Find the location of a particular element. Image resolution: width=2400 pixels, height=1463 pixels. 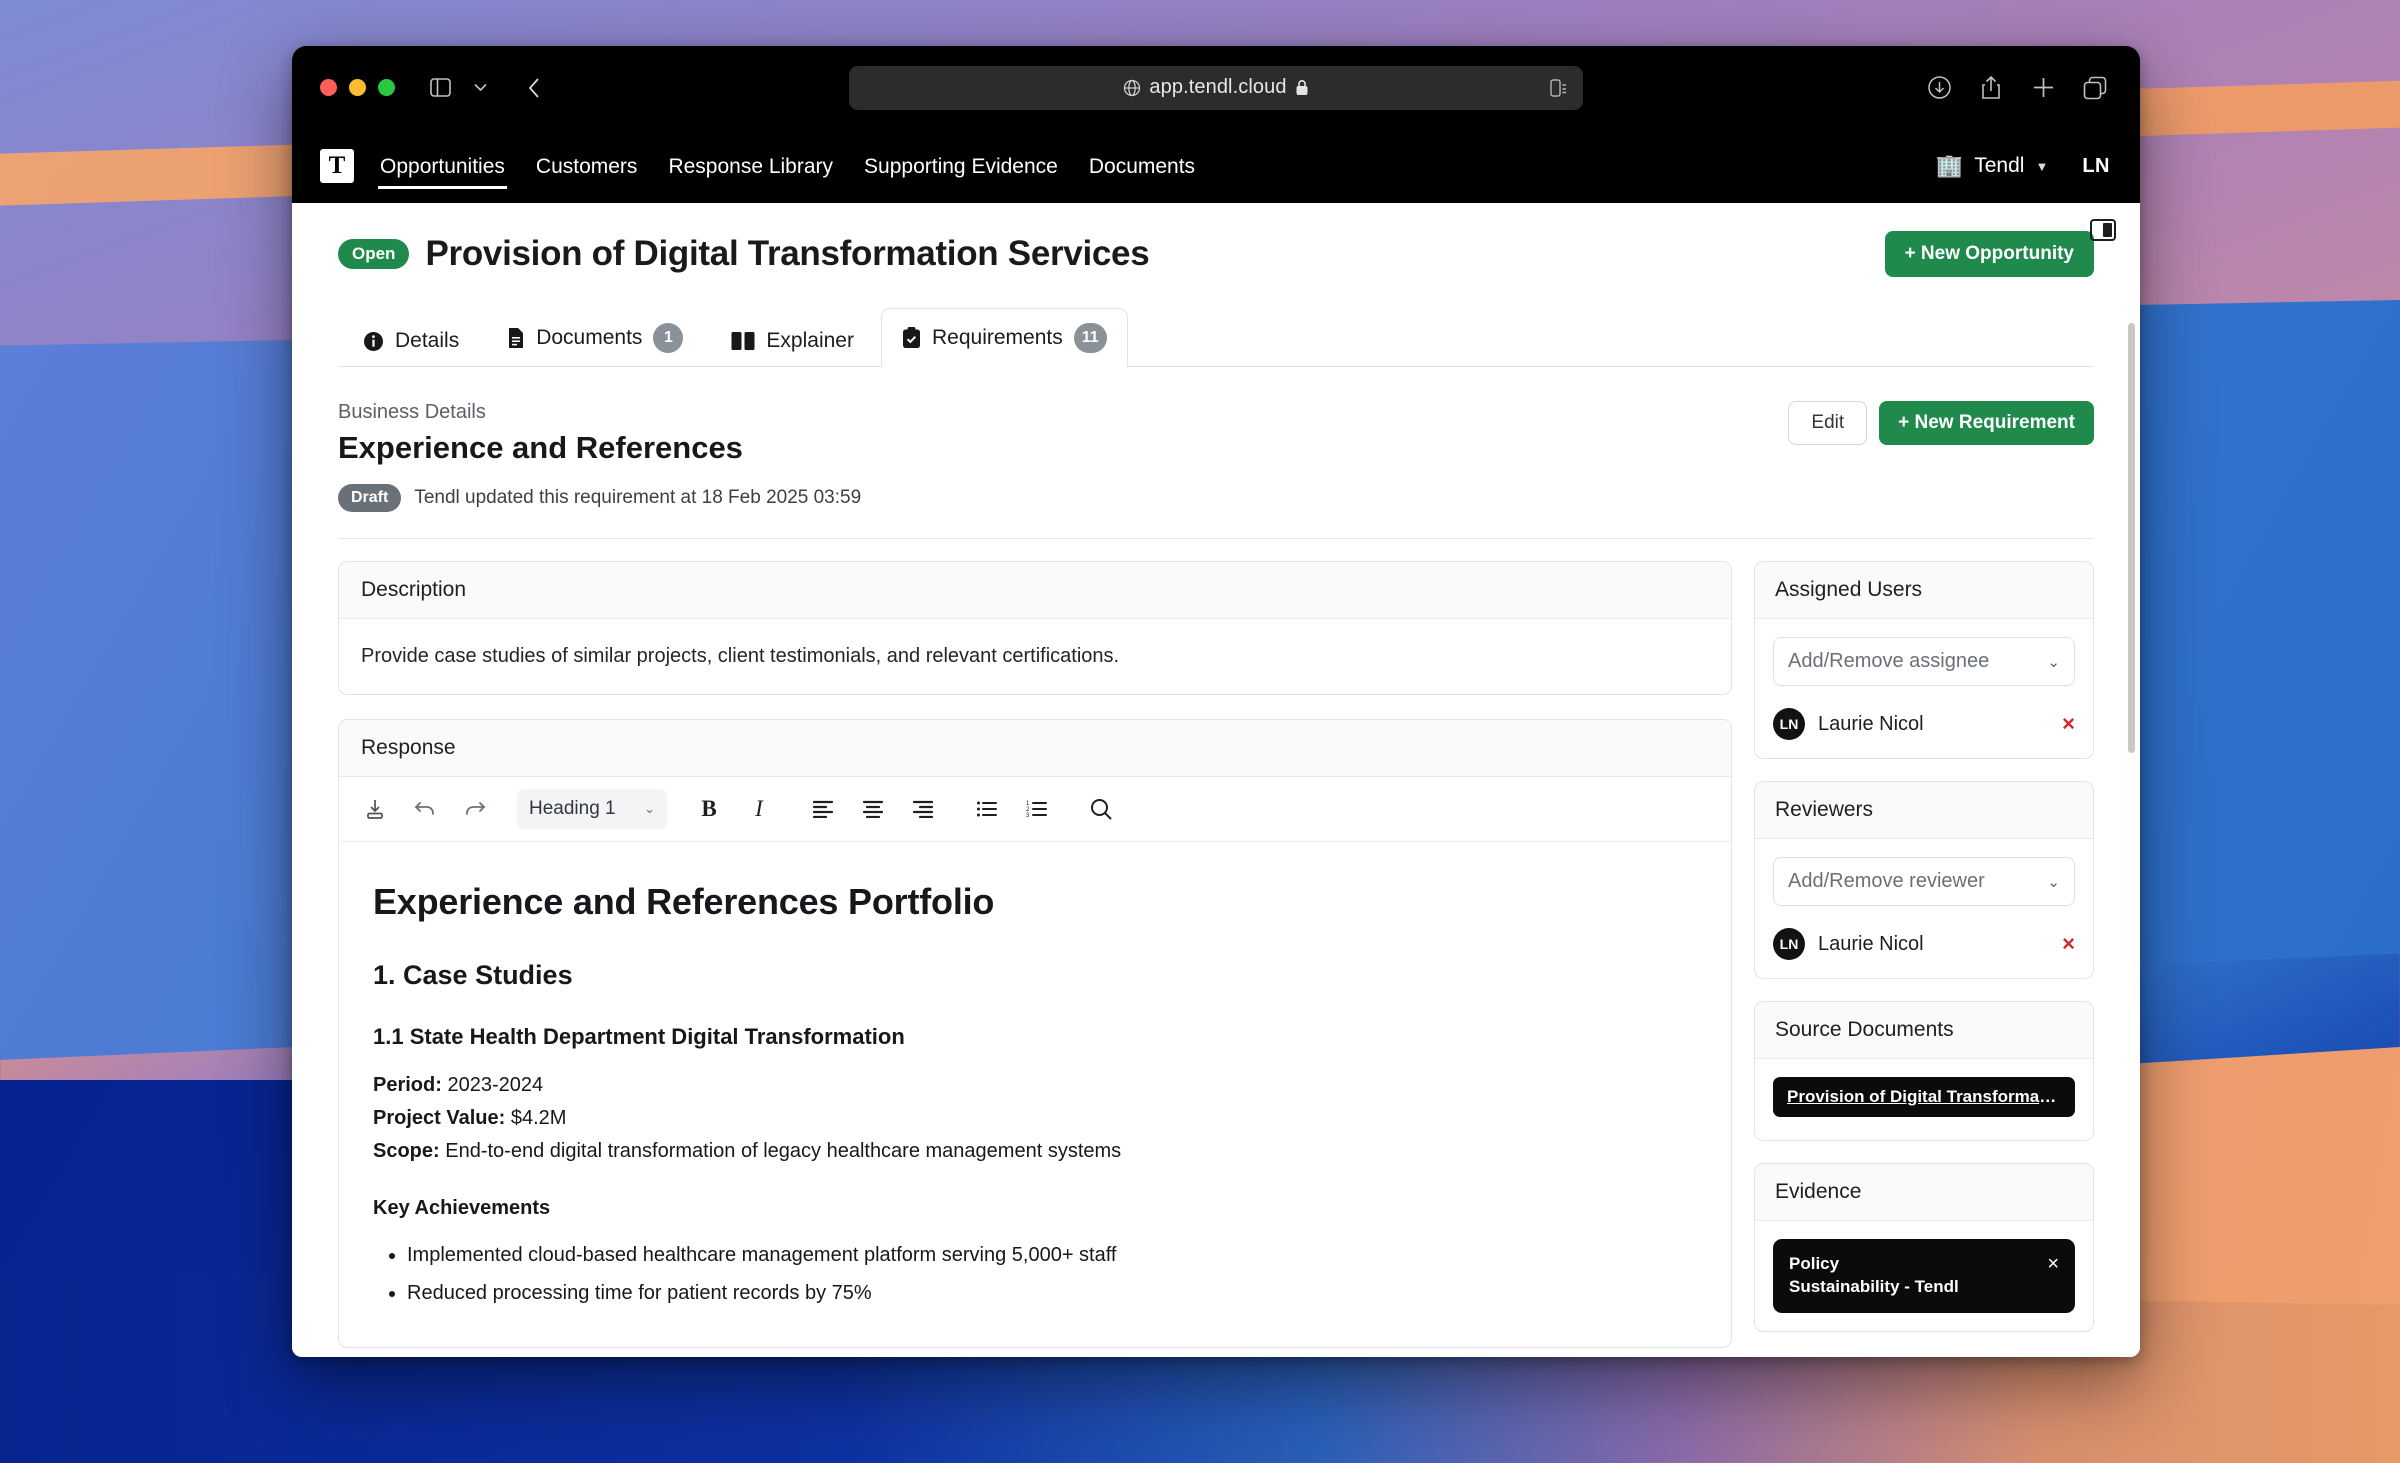

tab-label: Explainer is located at coordinates (810, 340).